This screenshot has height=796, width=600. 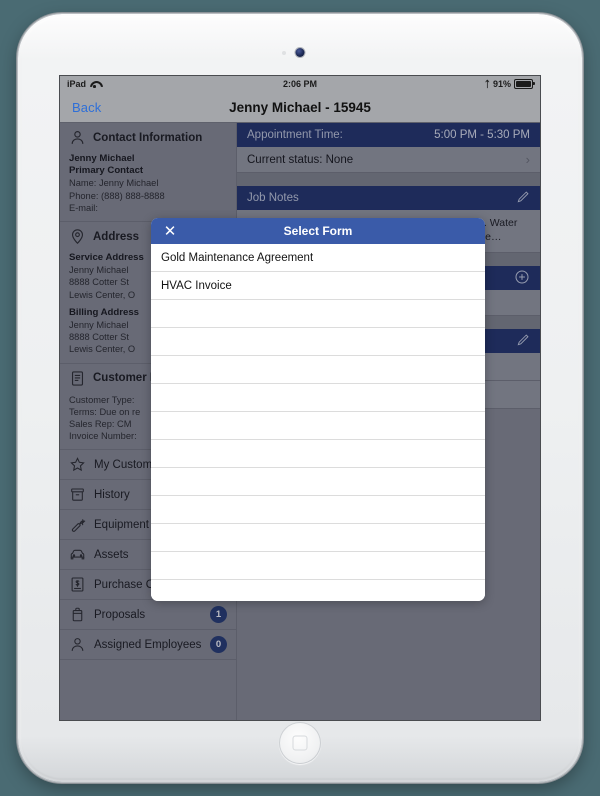 I want to click on ambient-sensor, so click(x=284, y=53).